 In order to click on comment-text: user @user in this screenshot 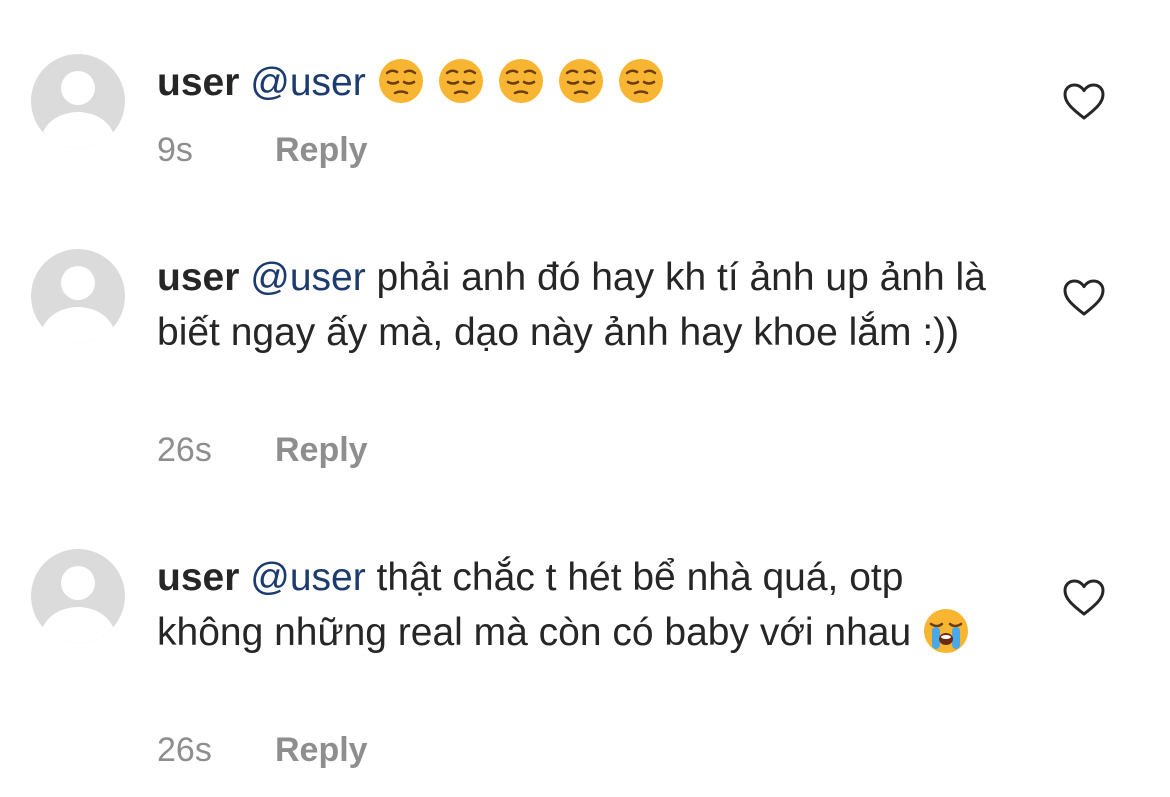, I will do `click(587, 82)`.